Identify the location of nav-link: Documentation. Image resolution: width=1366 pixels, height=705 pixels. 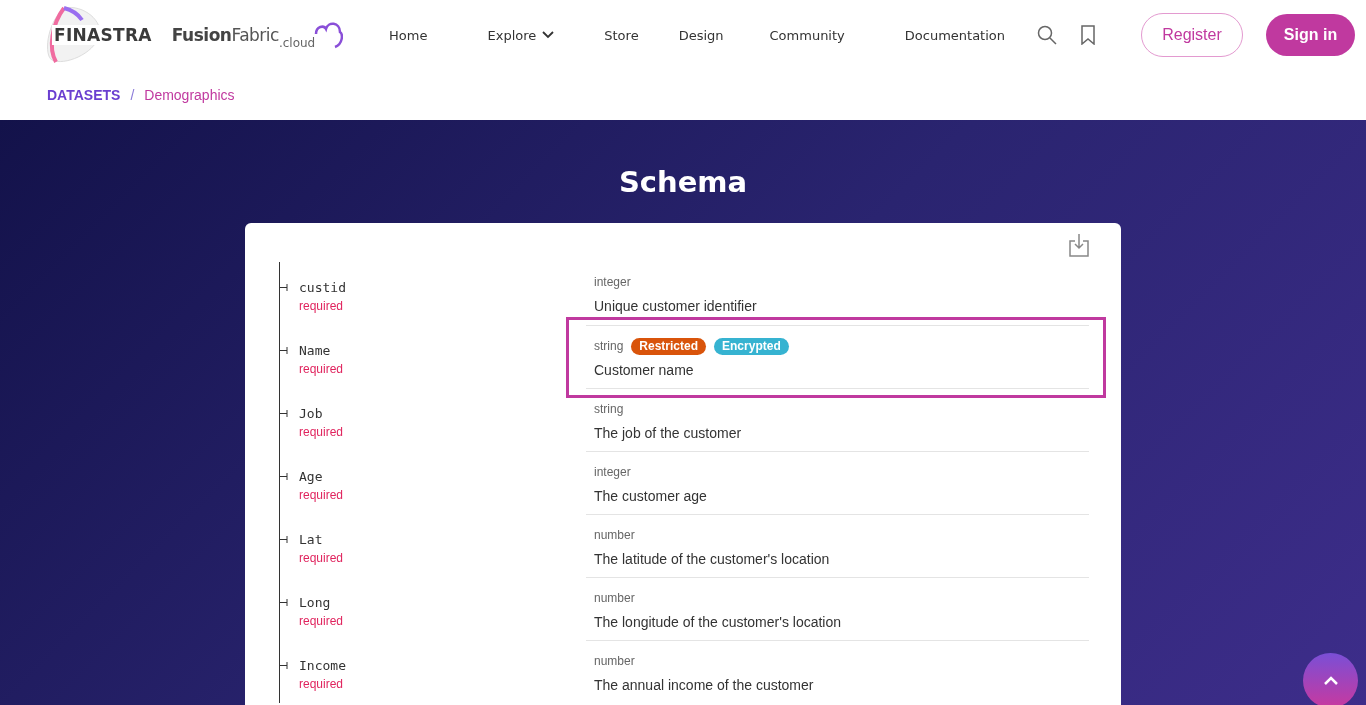
(954, 35).